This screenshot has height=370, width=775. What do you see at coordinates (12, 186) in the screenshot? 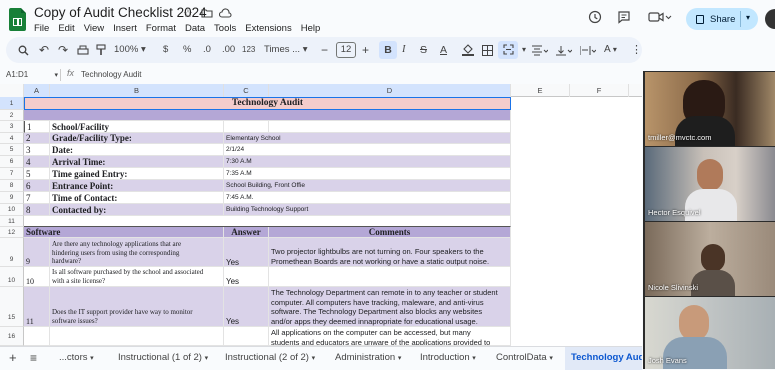
I see `row-header: 8` at bounding box center [12, 186].